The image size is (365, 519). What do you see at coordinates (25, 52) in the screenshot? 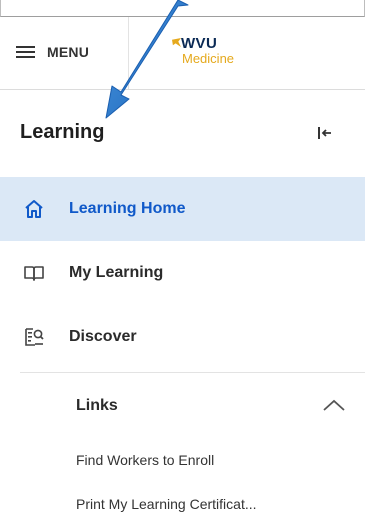
I see `hamburger-icon` at bounding box center [25, 52].